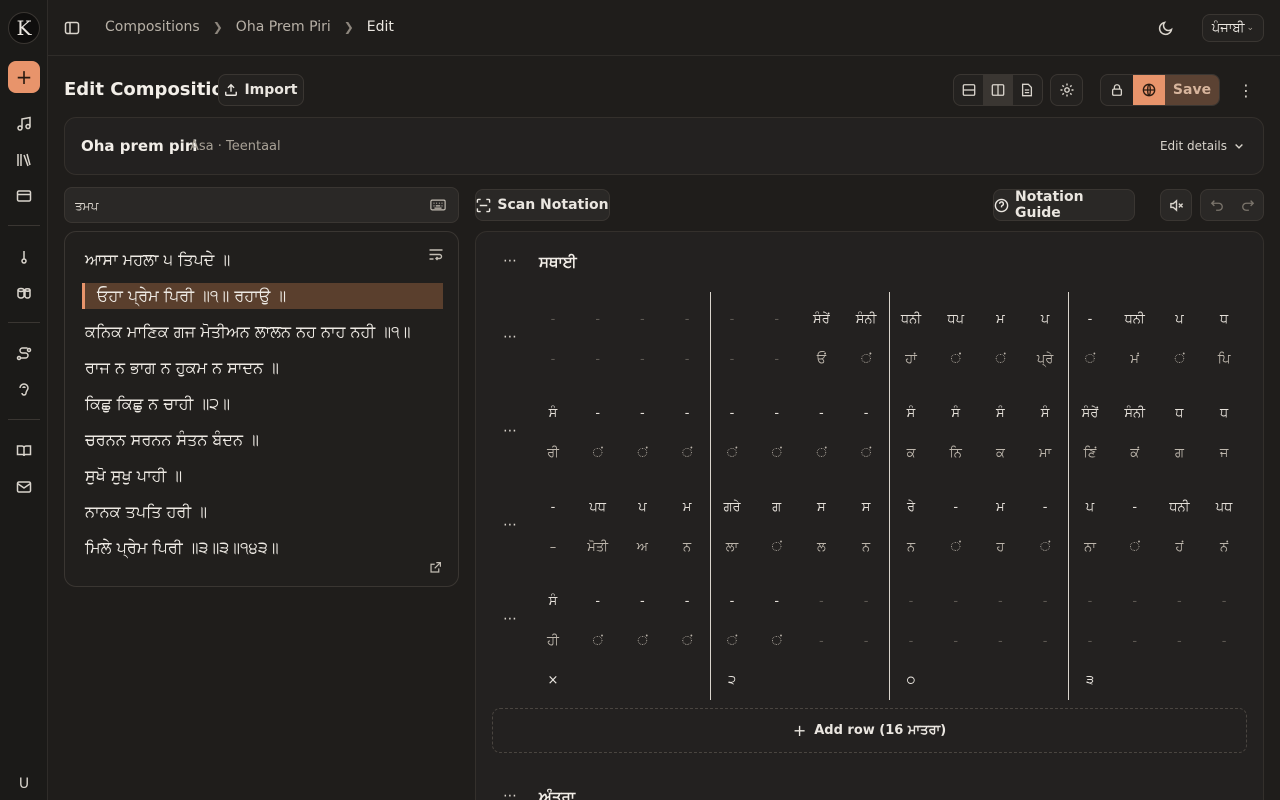  I want to click on document-icon, so click(1027, 90).